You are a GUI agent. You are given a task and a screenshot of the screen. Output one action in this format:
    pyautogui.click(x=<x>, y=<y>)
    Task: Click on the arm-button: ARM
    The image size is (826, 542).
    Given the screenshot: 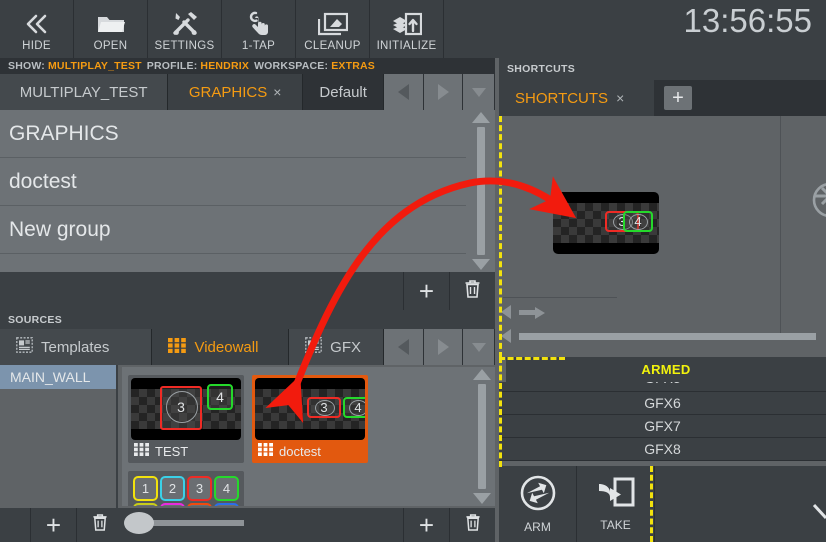 What is the action you would take?
    pyautogui.click(x=538, y=504)
    